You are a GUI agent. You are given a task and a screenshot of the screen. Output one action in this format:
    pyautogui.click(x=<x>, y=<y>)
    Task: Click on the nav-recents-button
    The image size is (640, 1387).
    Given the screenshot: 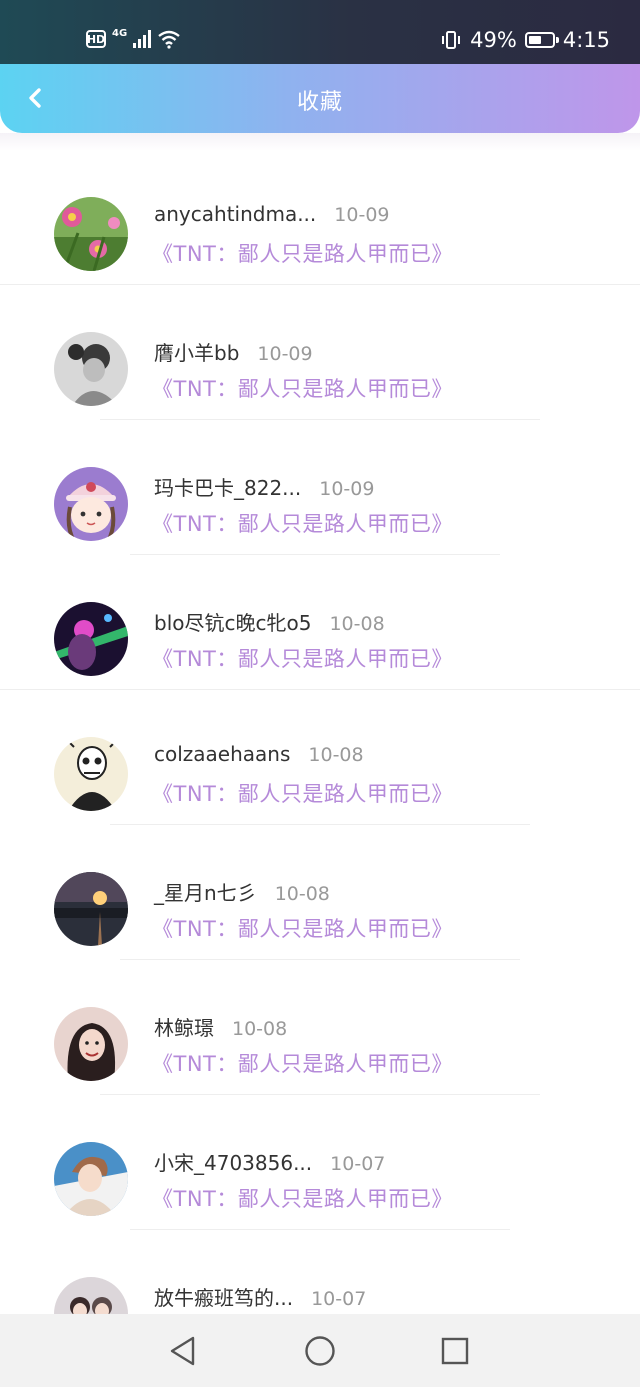 What is the action you would take?
    pyautogui.click(x=455, y=1351)
    